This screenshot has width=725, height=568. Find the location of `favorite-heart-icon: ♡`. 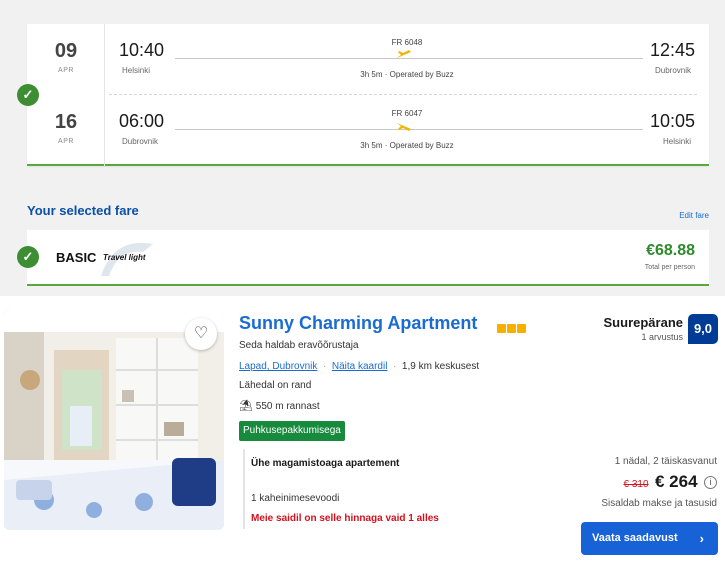

favorite-heart-icon: ♡ is located at coordinates (201, 334).